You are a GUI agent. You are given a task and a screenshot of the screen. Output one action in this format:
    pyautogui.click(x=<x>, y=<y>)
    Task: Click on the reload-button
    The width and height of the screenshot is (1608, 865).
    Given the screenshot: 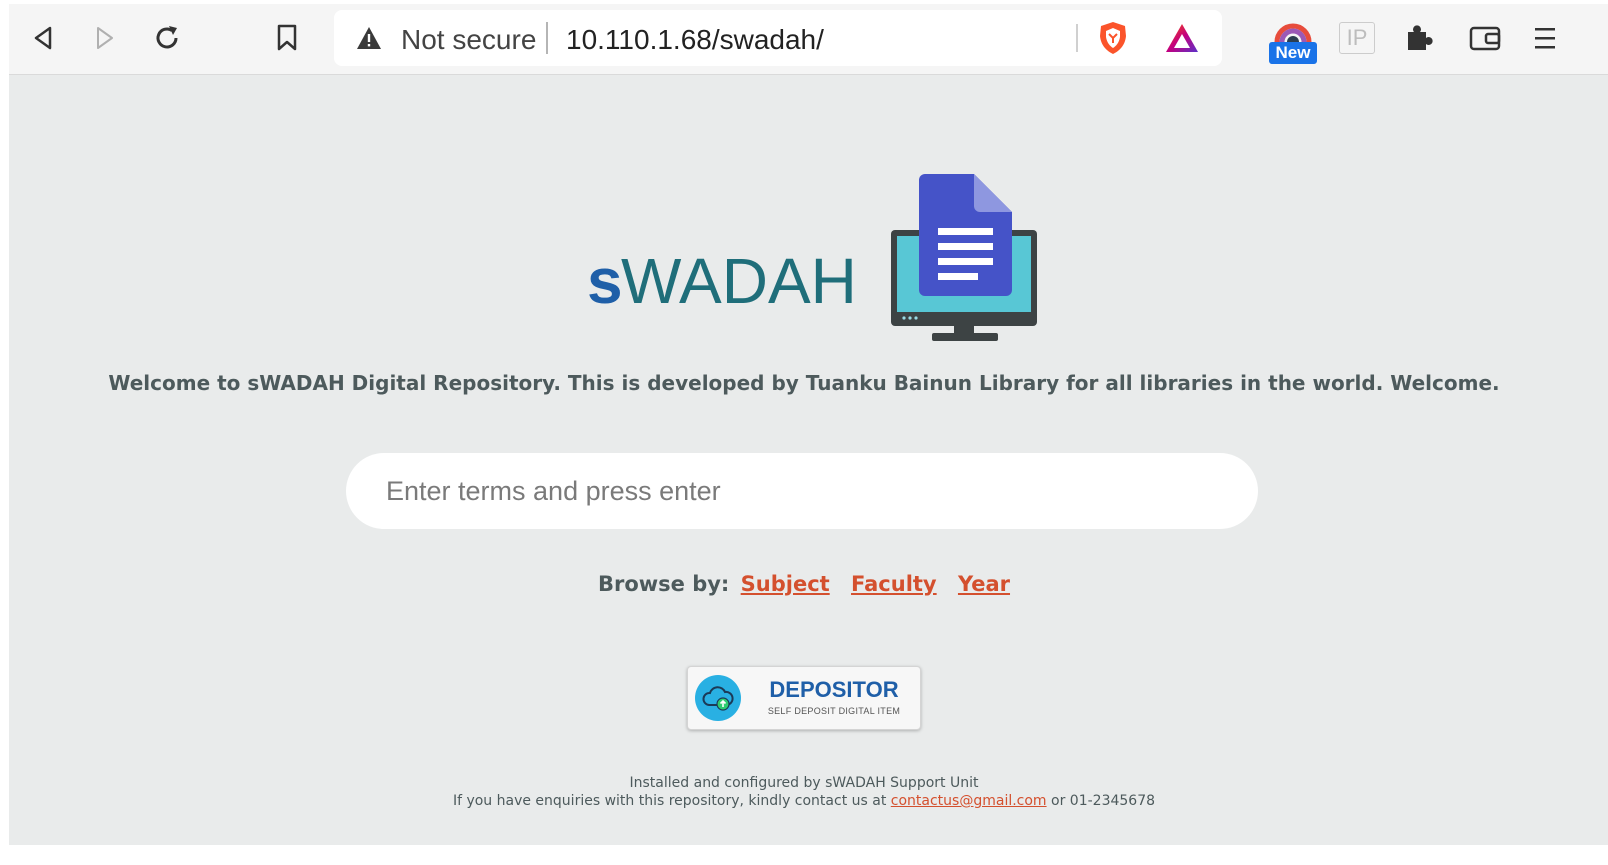 What is the action you would take?
    pyautogui.click(x=167, y=38)
    